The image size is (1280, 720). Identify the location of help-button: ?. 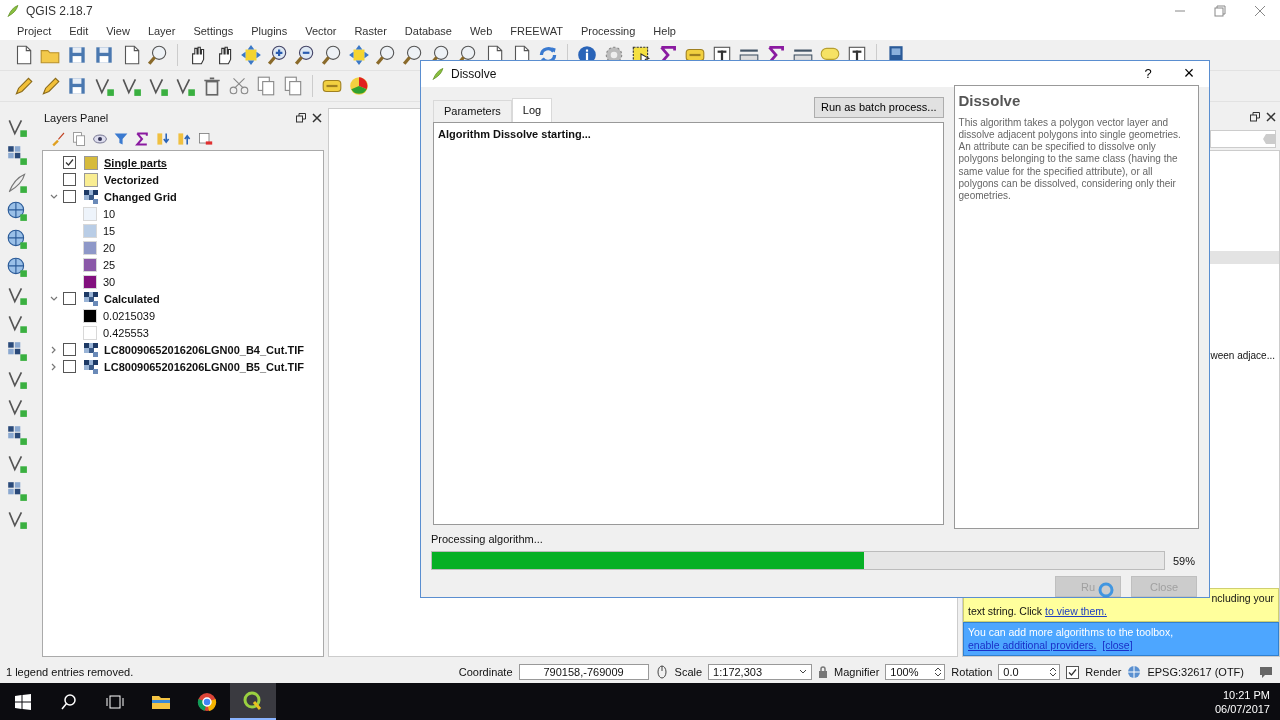
(1148, 74).